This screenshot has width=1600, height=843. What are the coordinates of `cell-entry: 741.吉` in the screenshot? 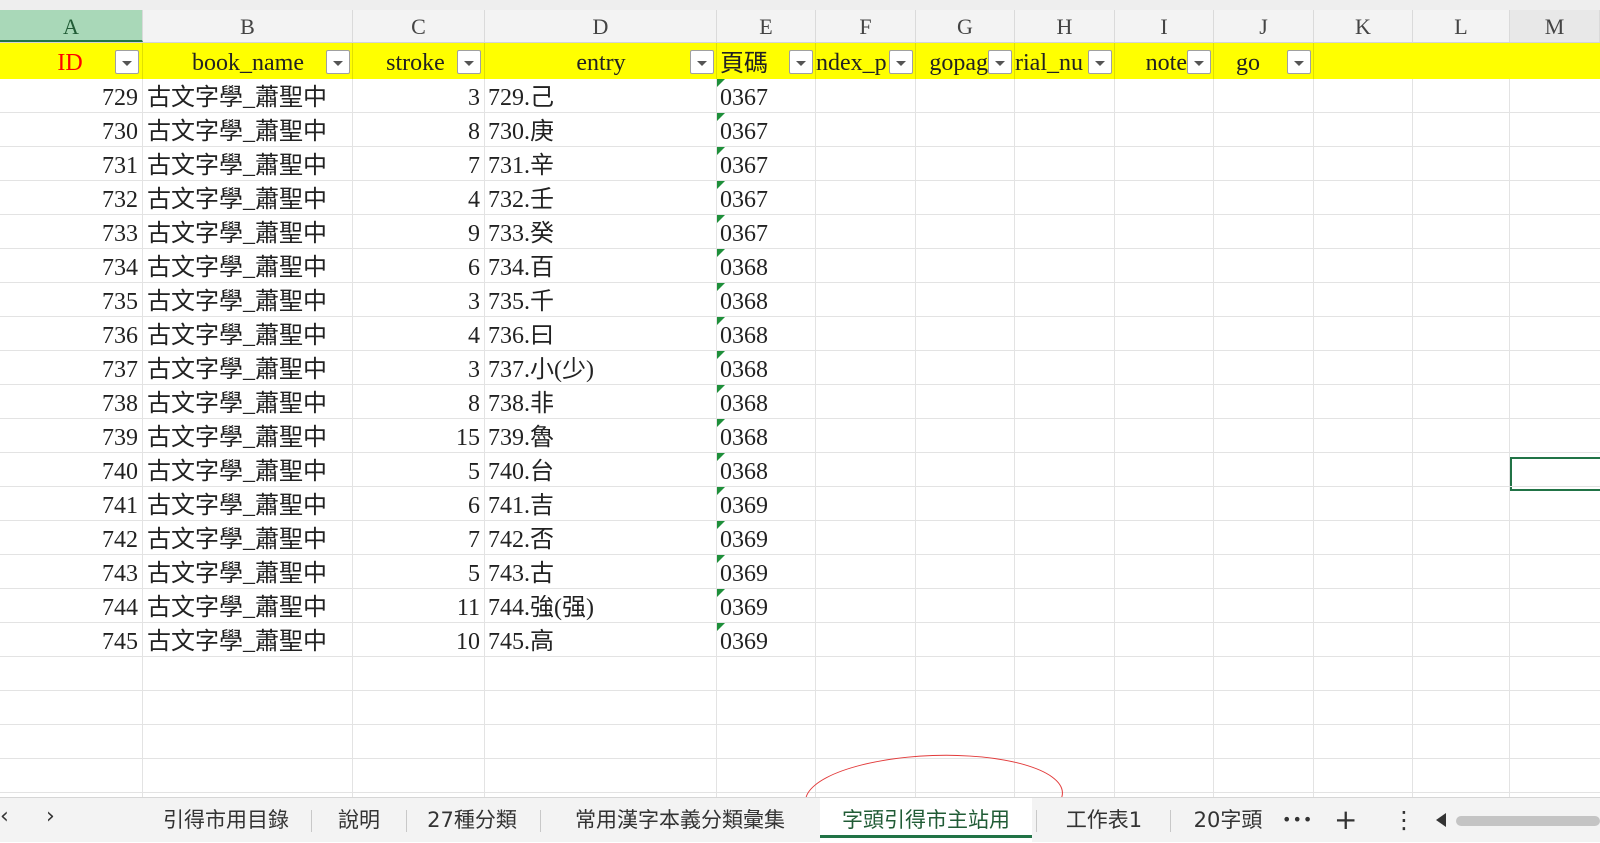 It's located at (602, 504).